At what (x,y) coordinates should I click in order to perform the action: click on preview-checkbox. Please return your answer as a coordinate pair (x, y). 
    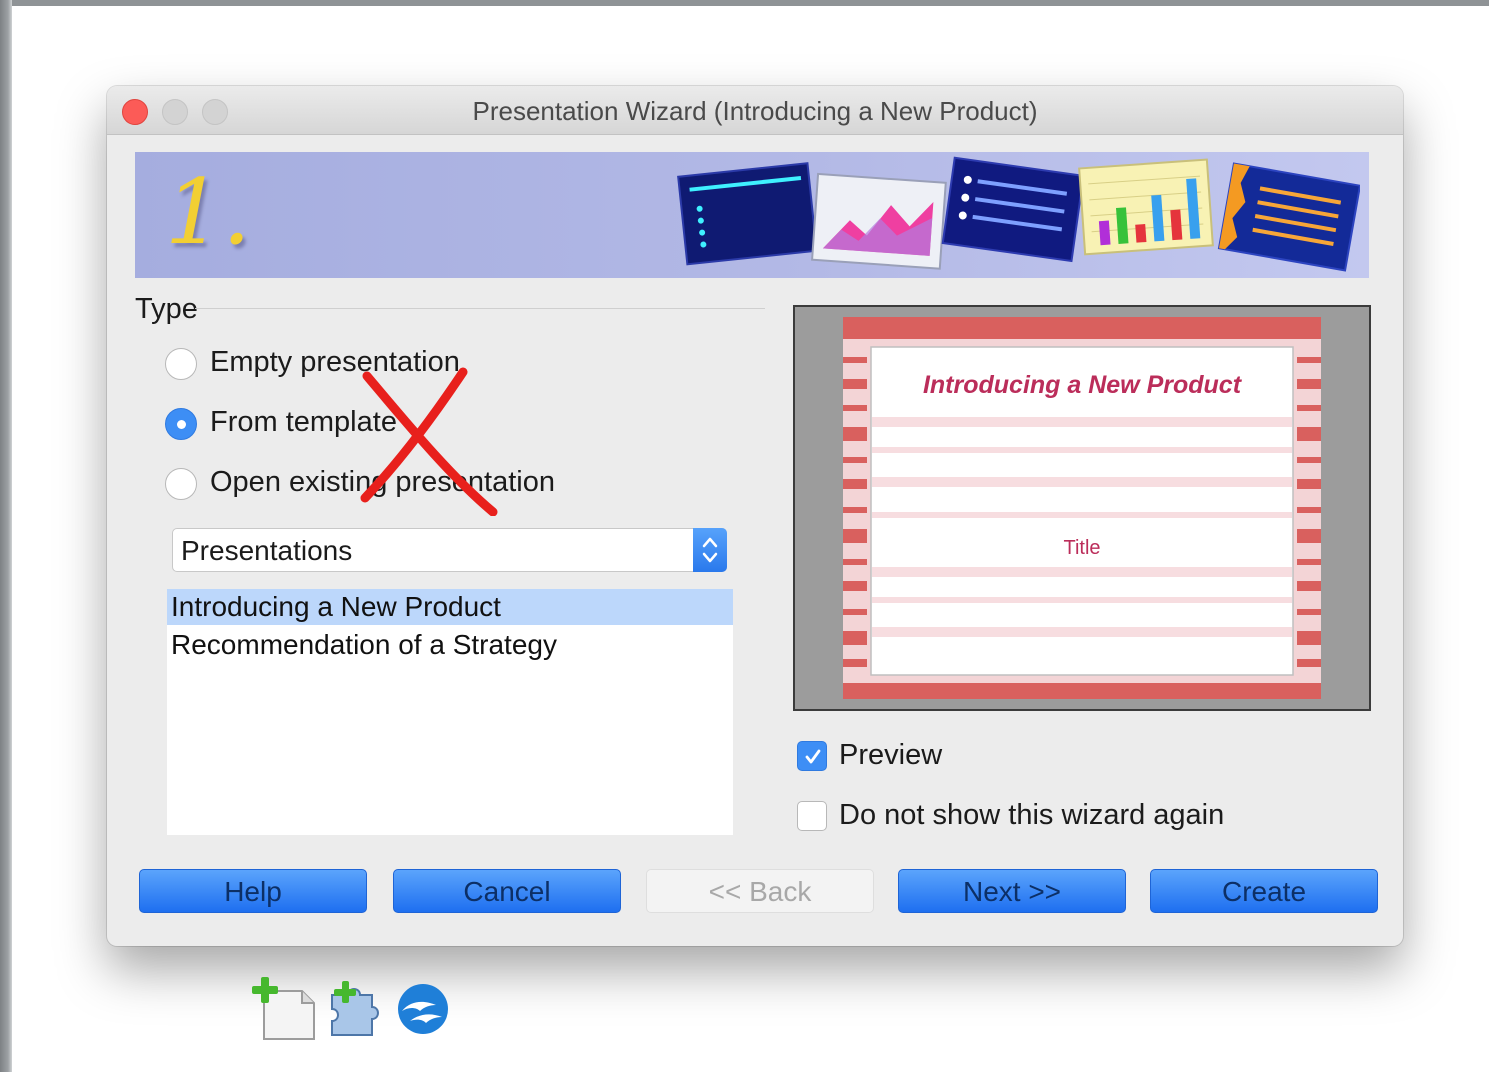
    Looking at the image, I should click on (812, 756).